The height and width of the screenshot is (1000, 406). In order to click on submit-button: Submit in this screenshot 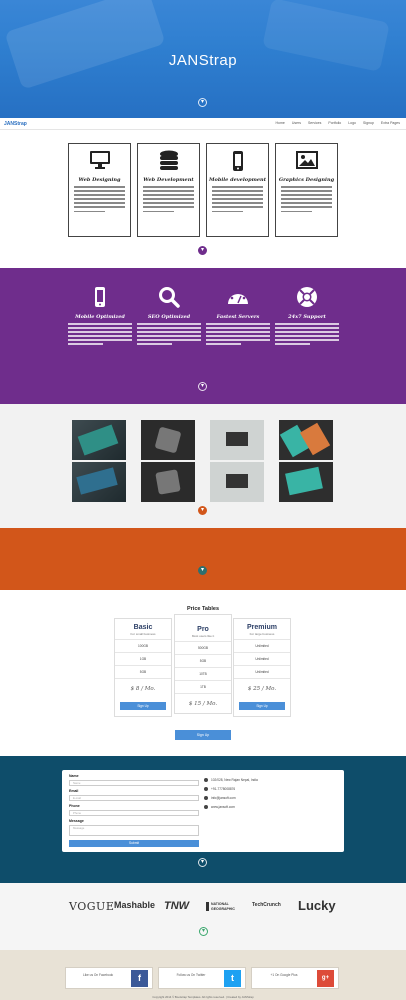, I will do `click(134, 843)`.